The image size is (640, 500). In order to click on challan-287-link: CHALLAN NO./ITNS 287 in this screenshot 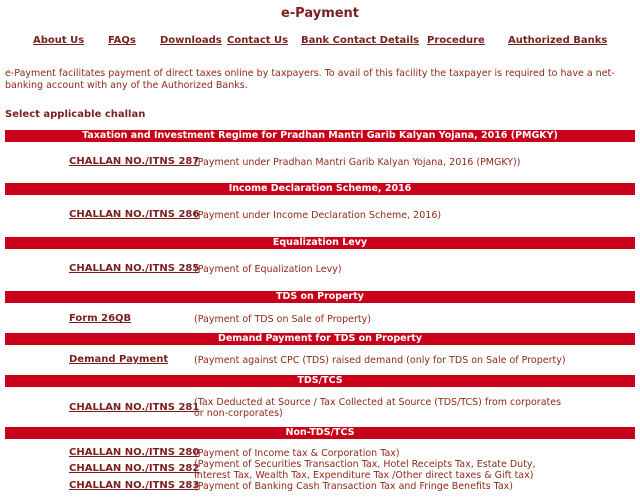, I will do `click(134, 161)`.